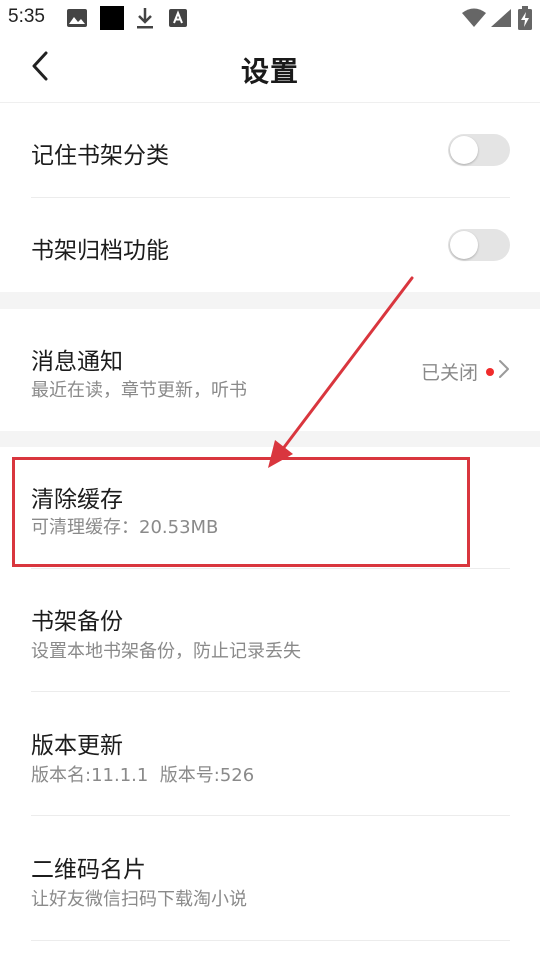  What do you see at coordinates (270, 630) in the screenshot?
I see `setting-shelf-backup: 书架备份 设置本地书架备份，防止记录丢失` at bounding box center [270, 630].